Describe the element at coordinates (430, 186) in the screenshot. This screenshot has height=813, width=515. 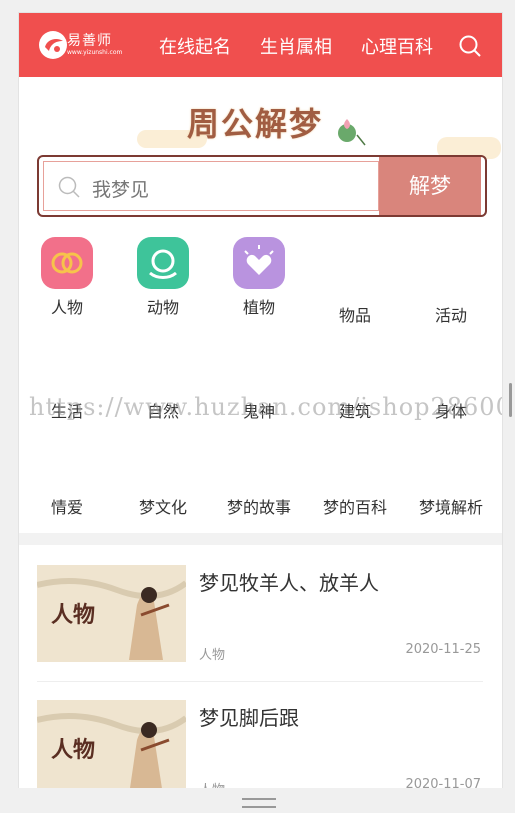
I see `interpret-dream-button: 解梦` at that location.